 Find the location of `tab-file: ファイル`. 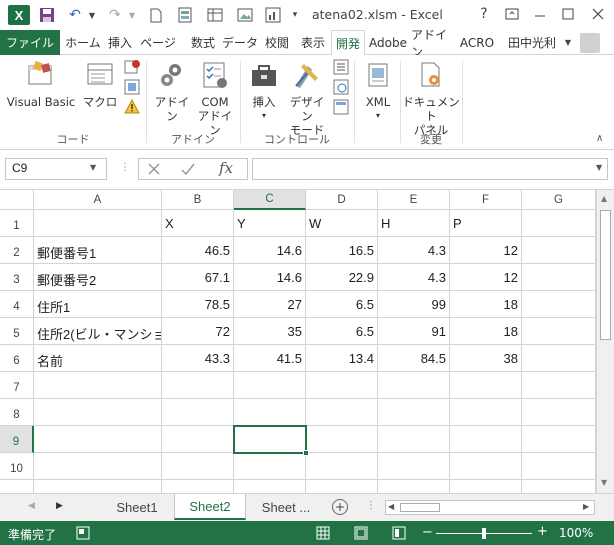

tab-file: ファイル is located at coordinates (30, 42).